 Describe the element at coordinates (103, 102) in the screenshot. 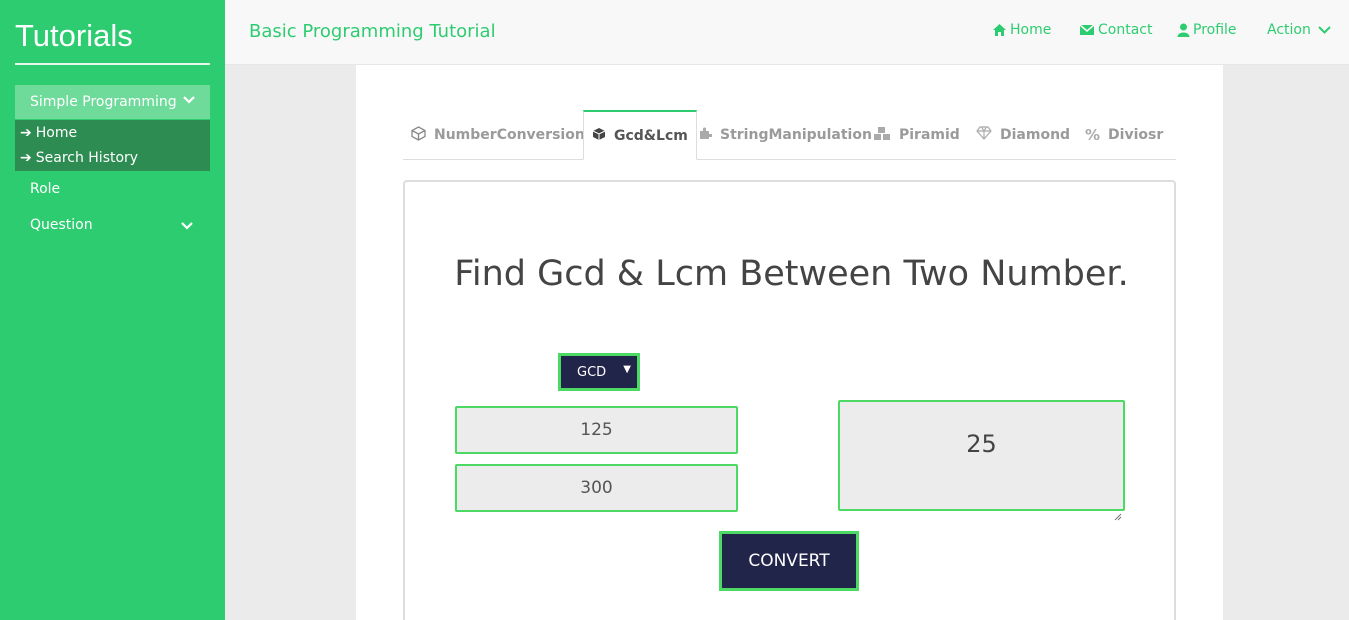

I see `menu-simple-programming-label: Simple Programming` at that location.